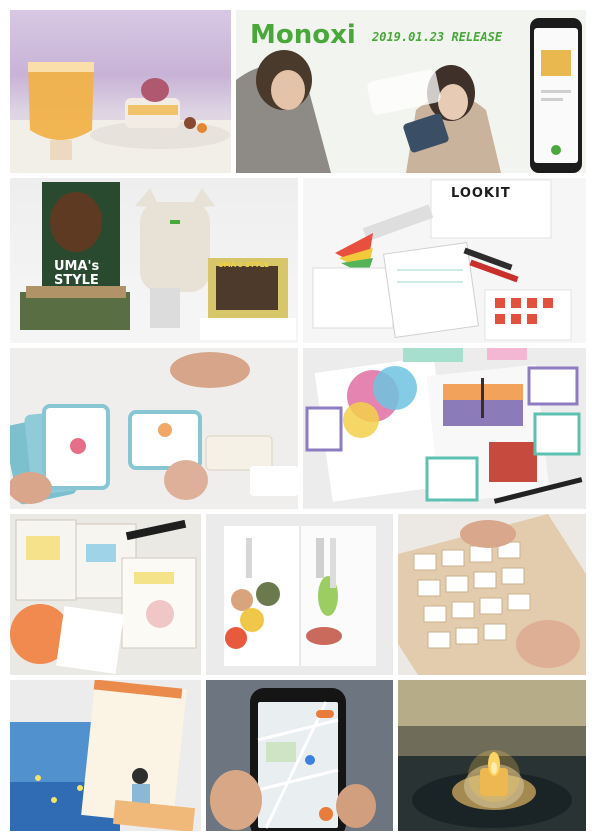  I want to click on picture-books-scene, so click(105, 755).